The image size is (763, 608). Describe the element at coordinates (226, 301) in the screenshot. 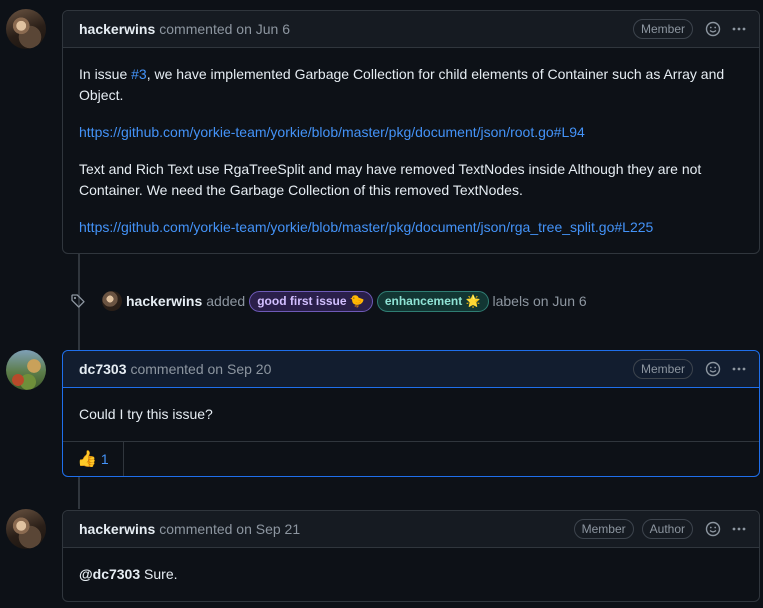

I see `event-action: added` at that location.